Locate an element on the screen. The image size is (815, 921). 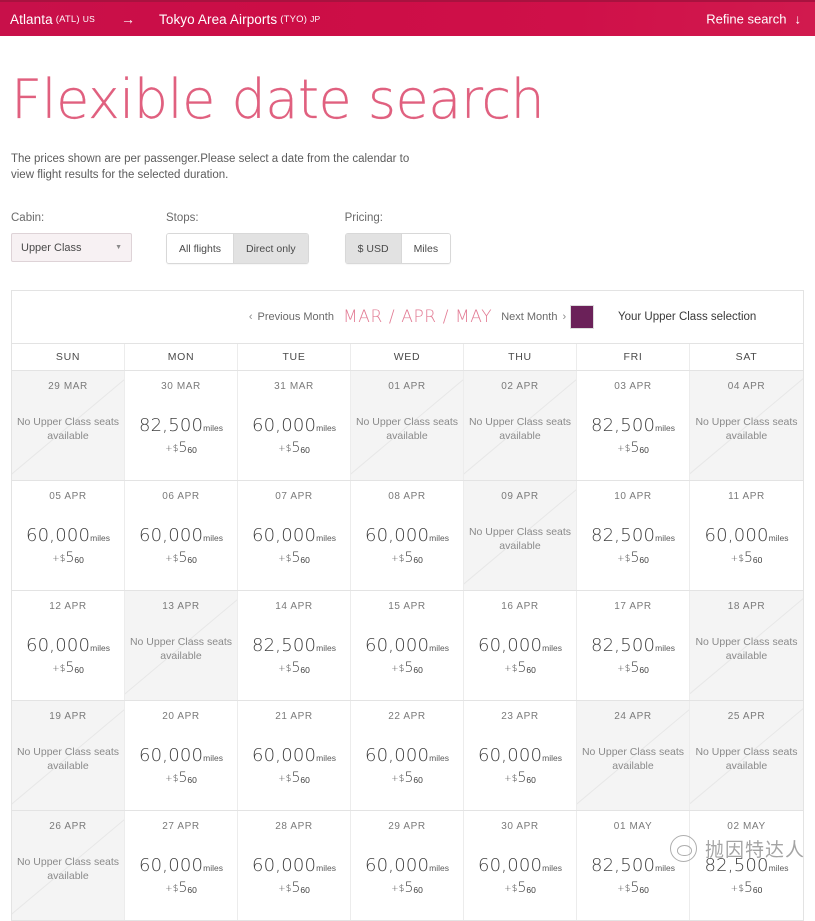
calendar-day-date: 30 MAR is located at coordinates (181, 387).